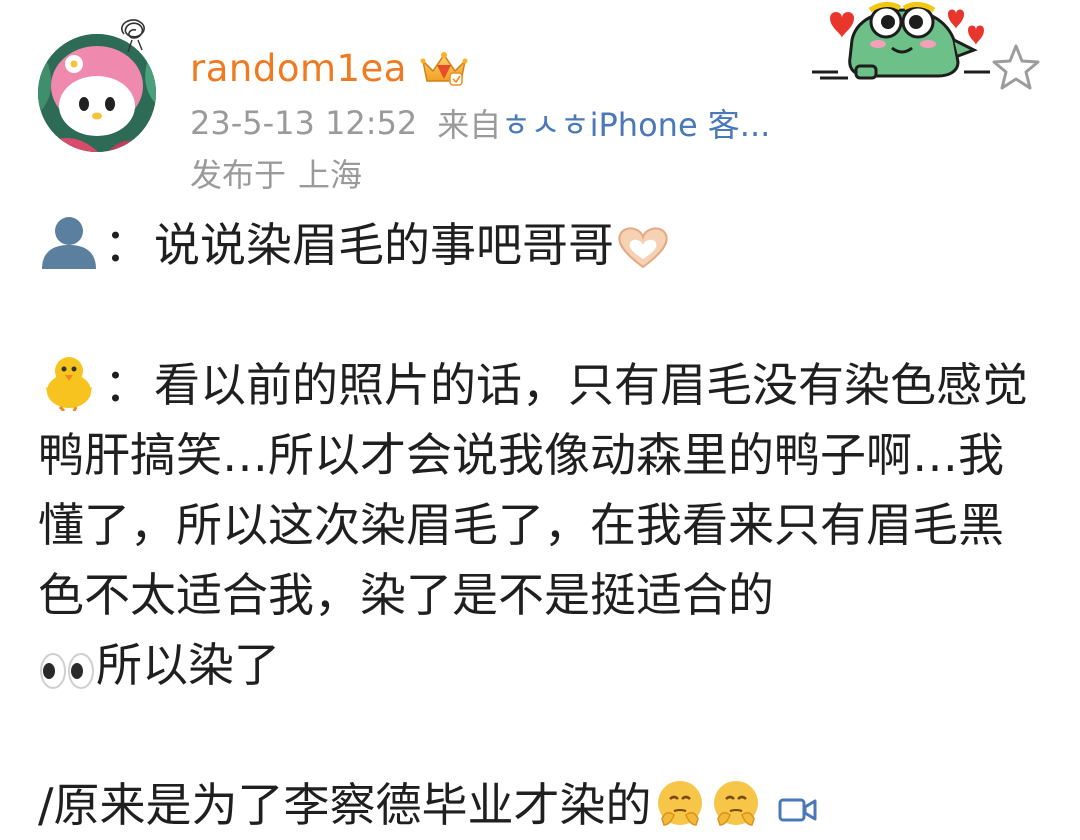 This screenshot has width=1080, height=840. I want to click on scribble-icon, so click(133, 36).